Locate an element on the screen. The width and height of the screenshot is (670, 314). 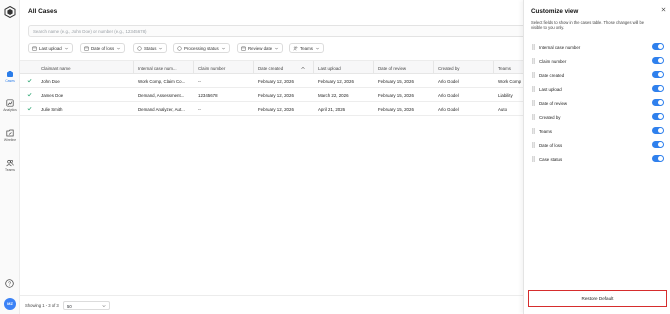
nav-item-analytics: Analytics is located at coordinates (10, 105).